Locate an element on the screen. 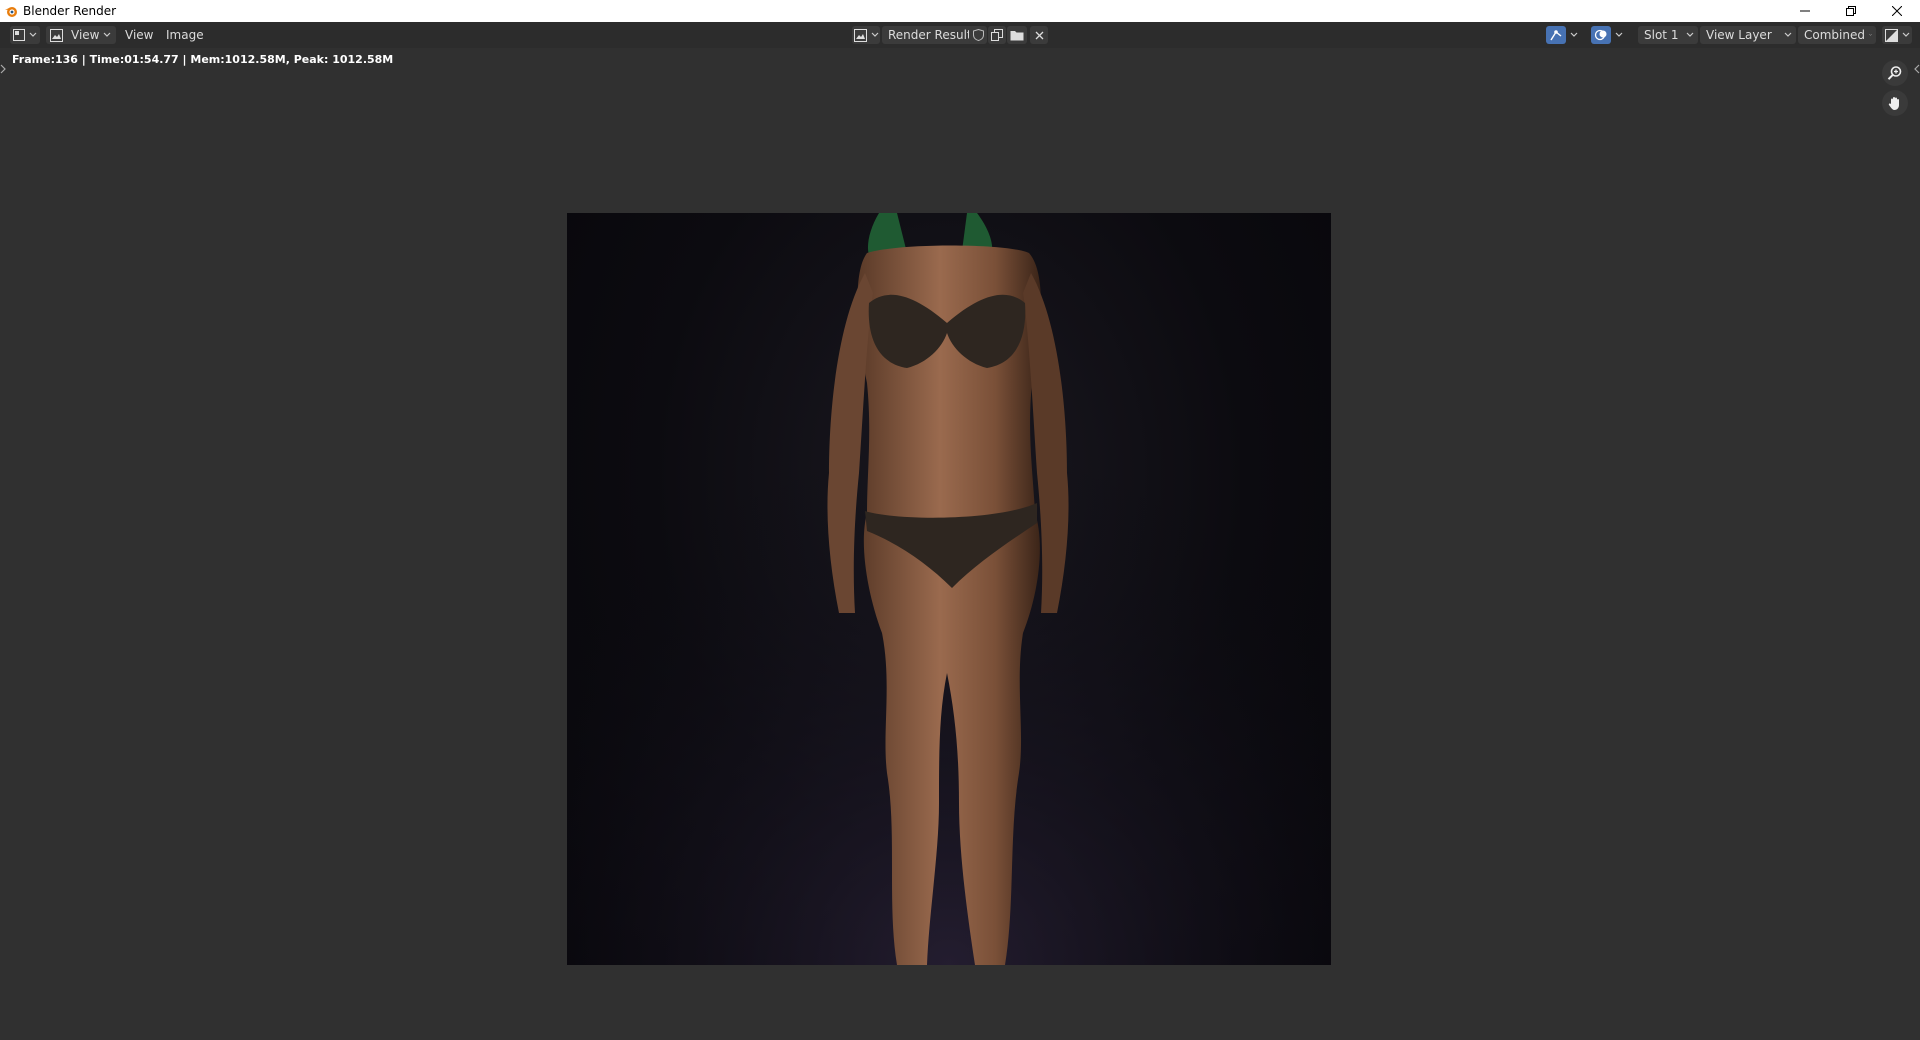  editor-type-button is located at coordinates (25, 35).